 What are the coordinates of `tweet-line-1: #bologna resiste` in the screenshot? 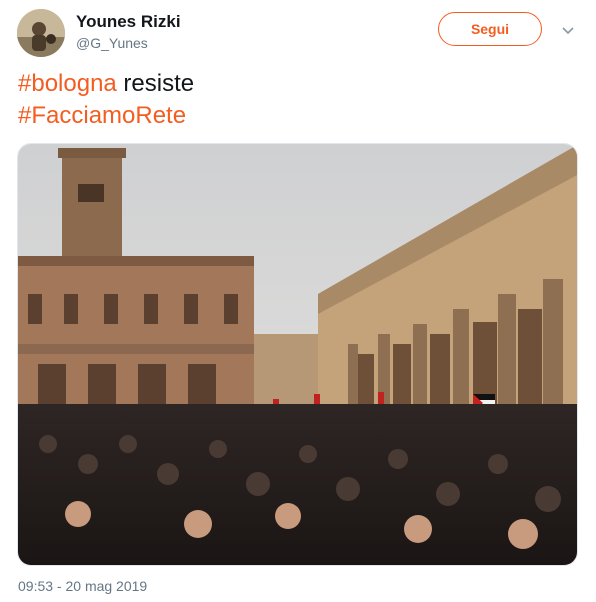 It's located at (298, 84).